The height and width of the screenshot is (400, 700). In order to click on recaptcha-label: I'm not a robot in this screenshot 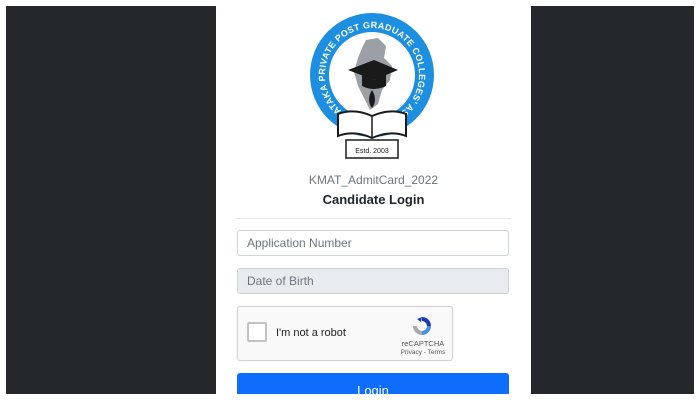, I will do `click(311, 333)`.